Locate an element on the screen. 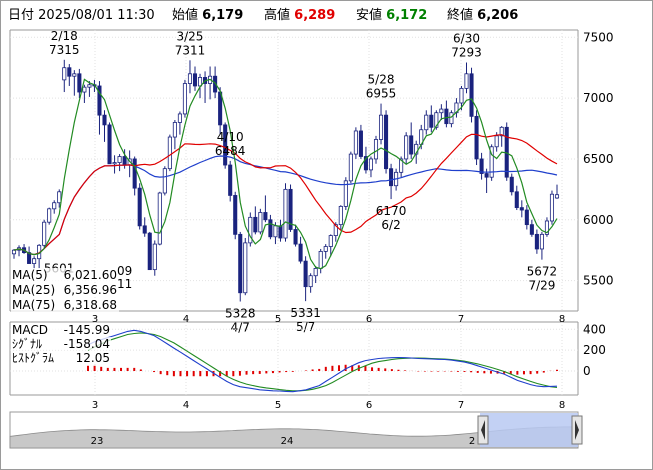 Image resolution: width=653 pixels, height=470 pixels. annotation-value: 5331 is located at coordinates (305, 313).